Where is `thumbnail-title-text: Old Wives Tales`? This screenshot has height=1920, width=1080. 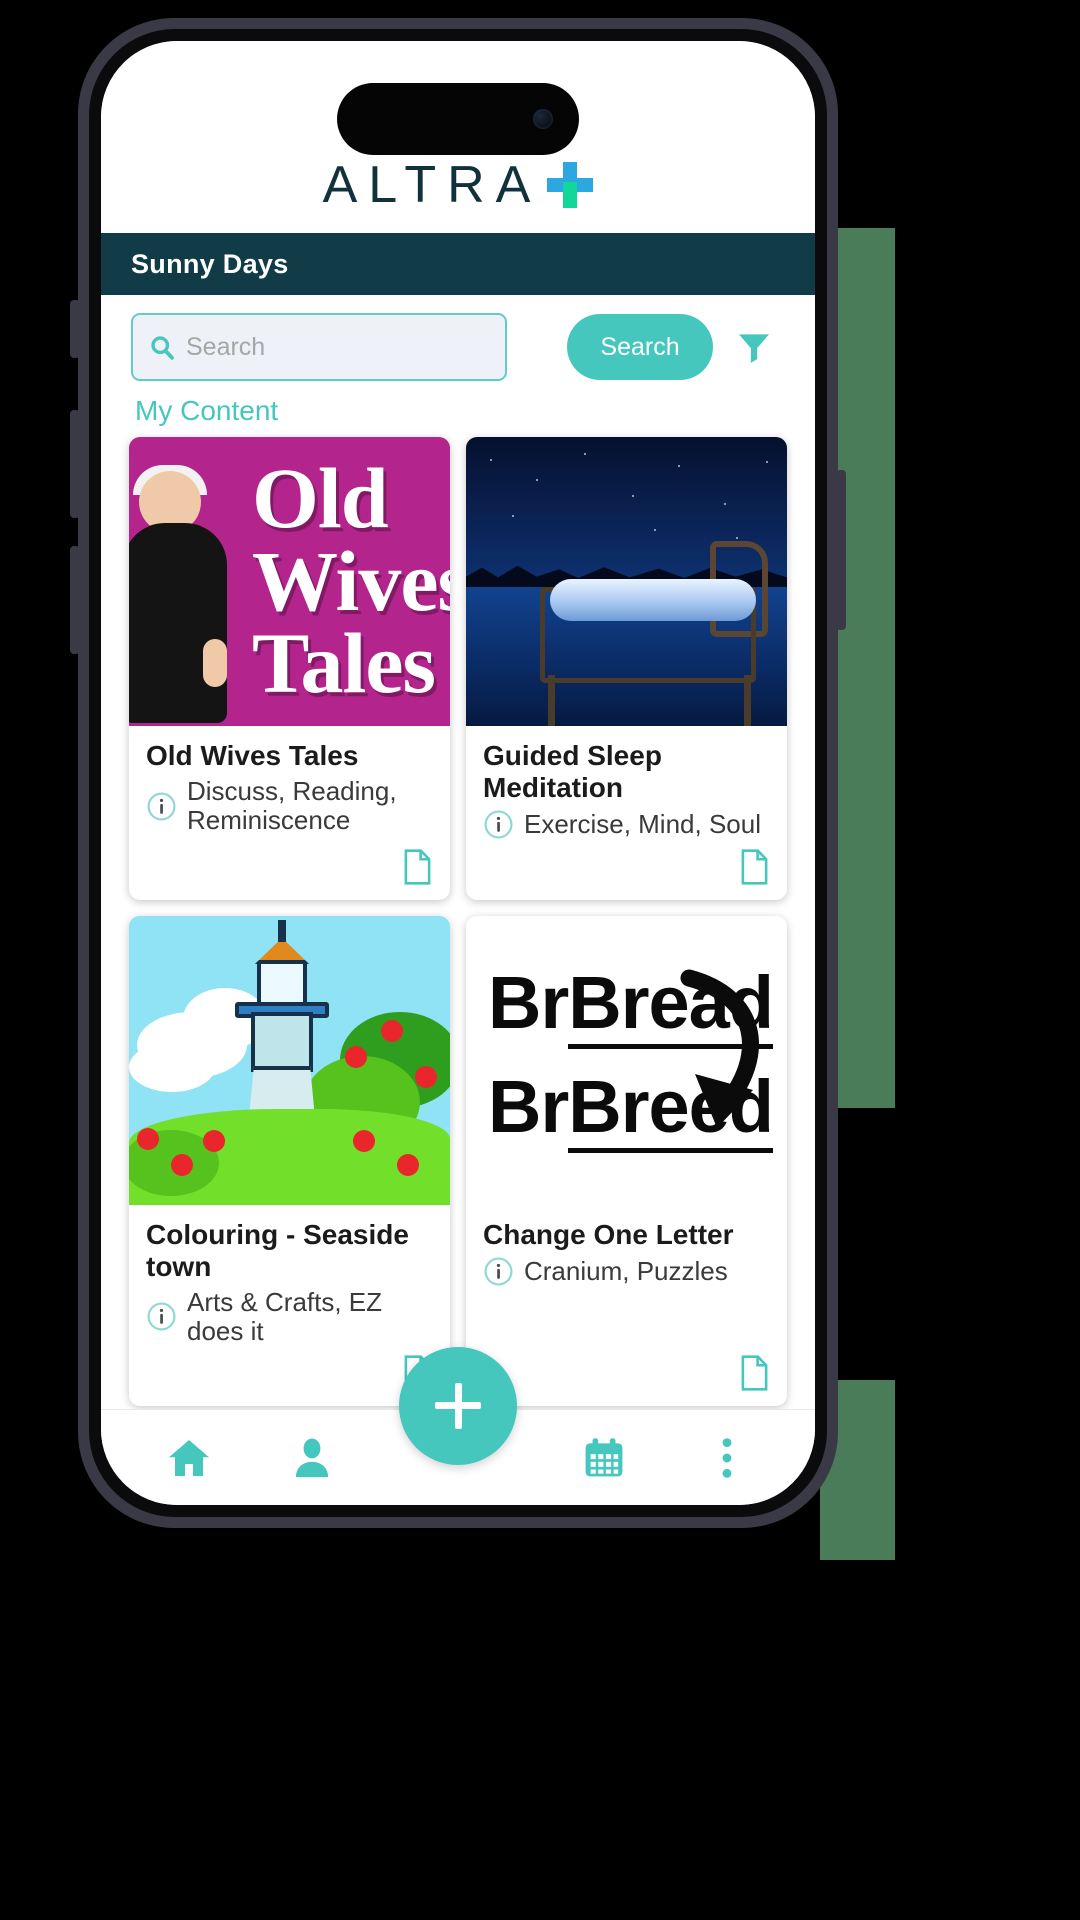 thumbnail-title-text: Old Wives Tales is located at coordinates (351, 581).